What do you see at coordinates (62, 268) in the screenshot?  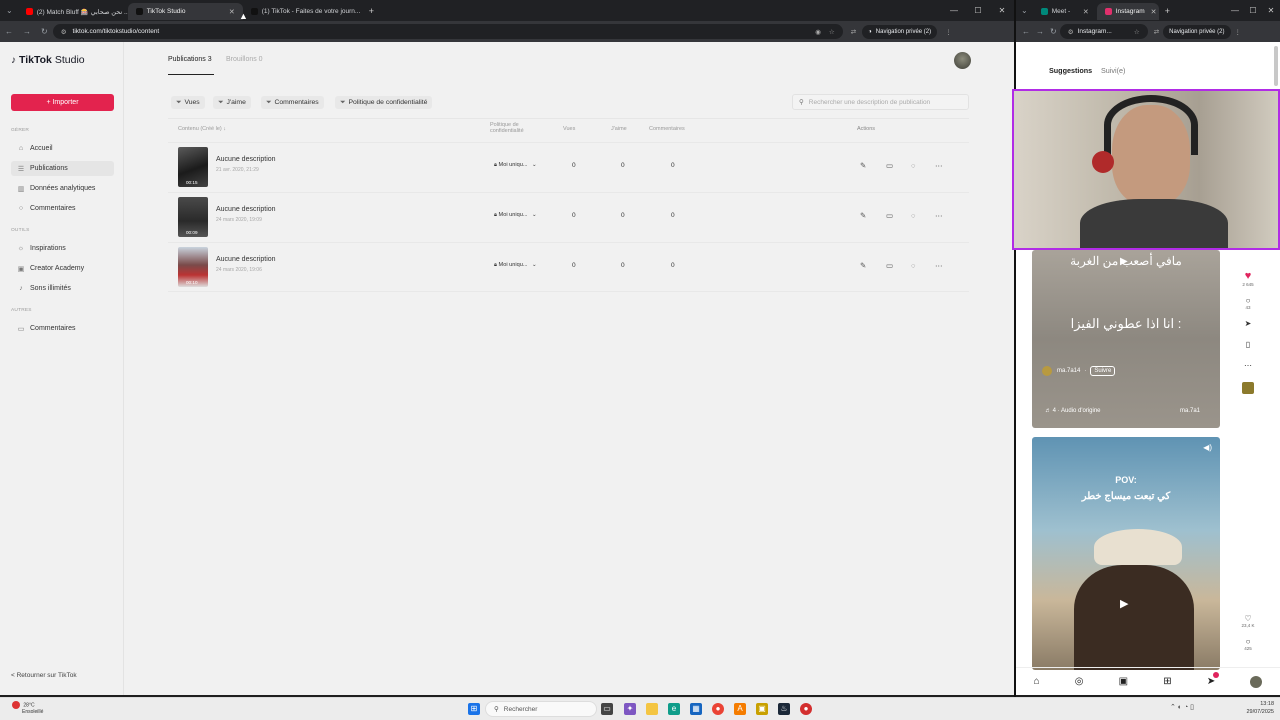 I see `sidebar-item-creator-academy: ▣ Creator Academy` at bounding box center [62, 268].